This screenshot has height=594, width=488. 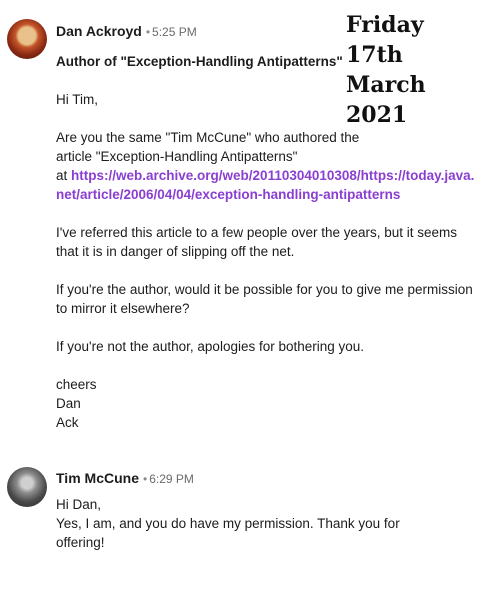 I want to click on timestamp: 5:25 PM, so click(x=174, y=32).